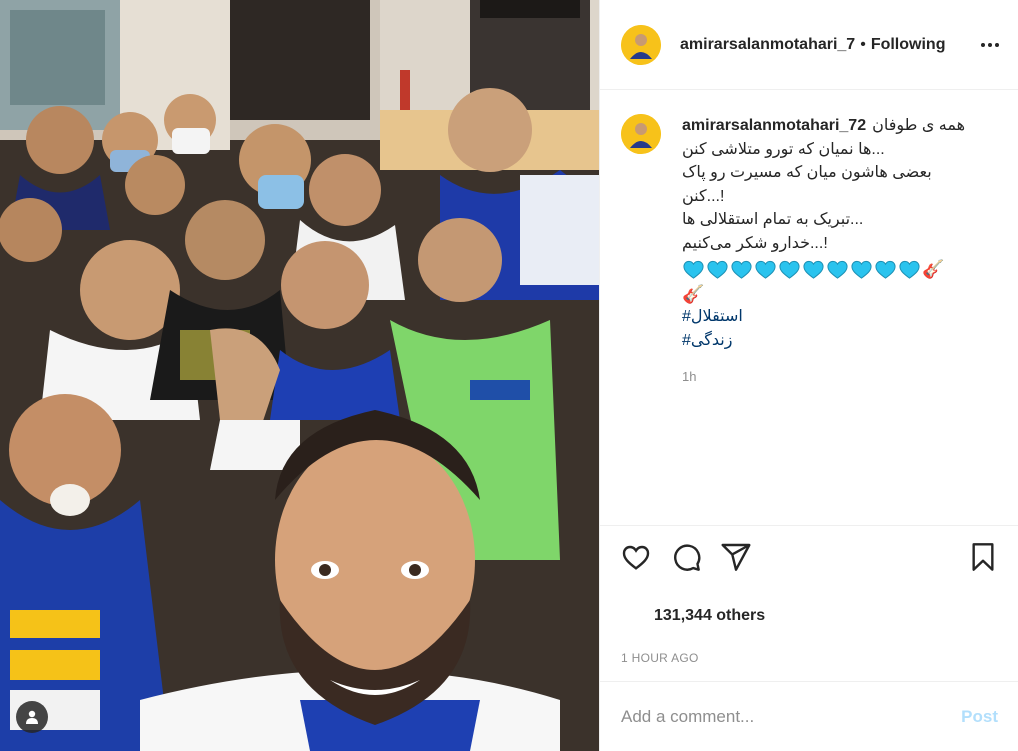  Describe the element at coordinates (809, 660) in the screenshot. I see `post-timestamp: 1 HOUR AGO` at that location.